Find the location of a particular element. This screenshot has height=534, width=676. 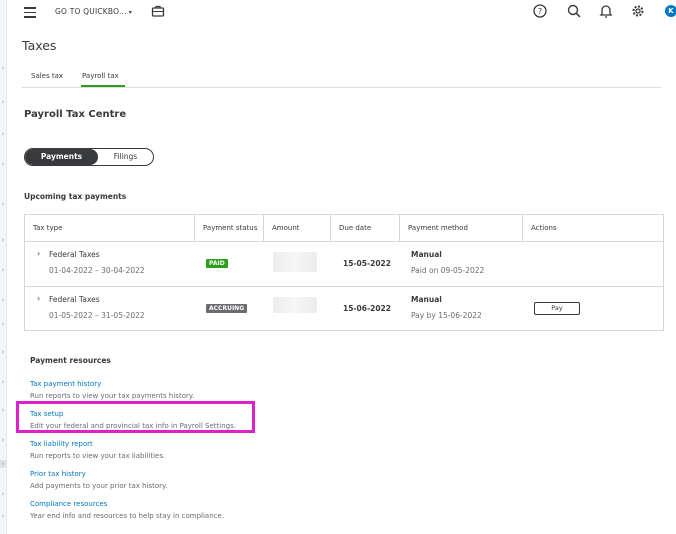

payment-method-detail: Paid on 09-05-2022 is located at coordinates (448, 270).